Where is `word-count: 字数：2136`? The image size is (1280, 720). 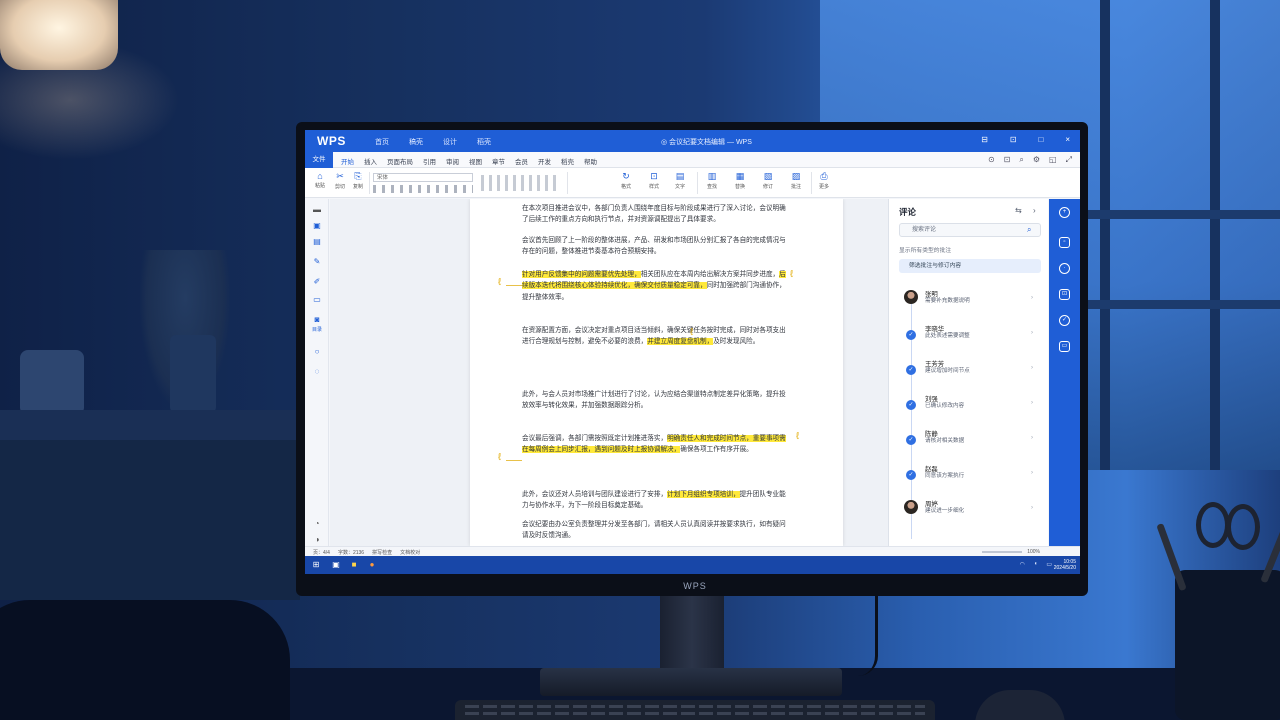 word-count: 字数：2136 is located at coordinates (351, 552).